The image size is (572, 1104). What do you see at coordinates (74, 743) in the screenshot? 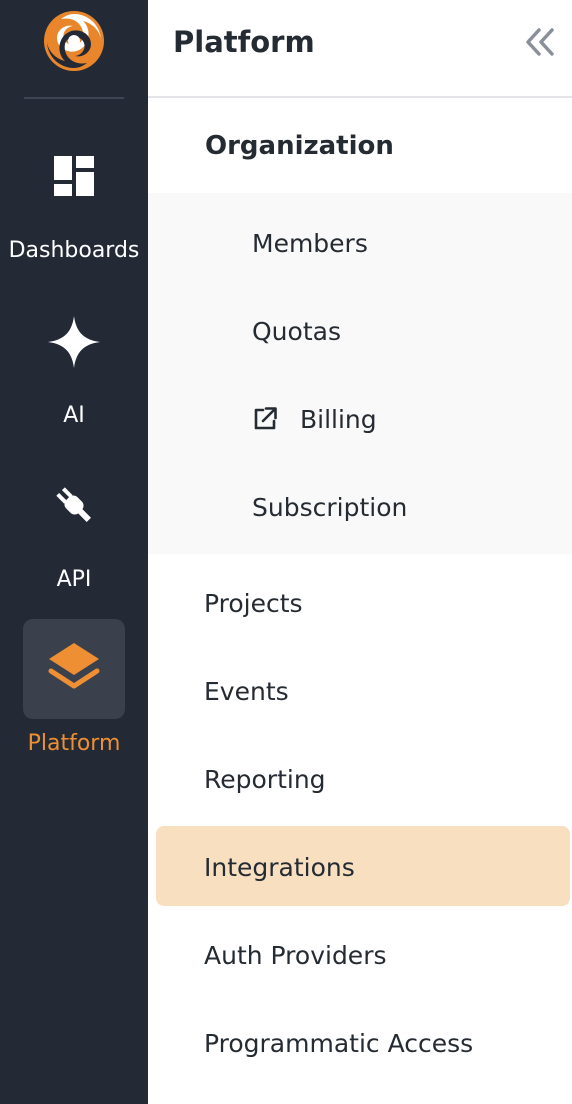
I see `rail-item-label: Platform` at bounding box center [74, 743].